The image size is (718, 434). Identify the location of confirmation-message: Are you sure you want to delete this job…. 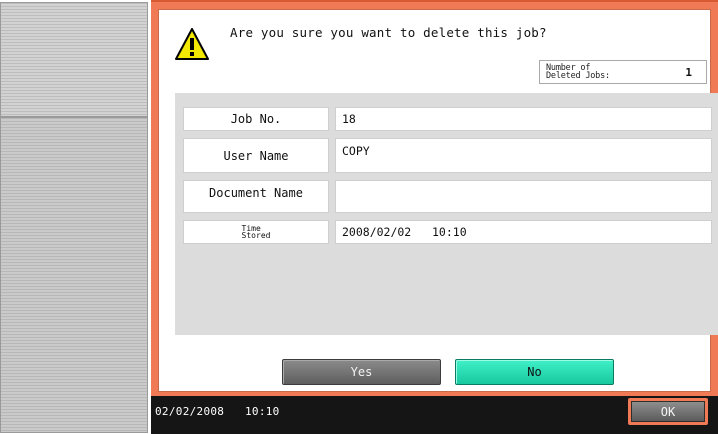
(388, 32).